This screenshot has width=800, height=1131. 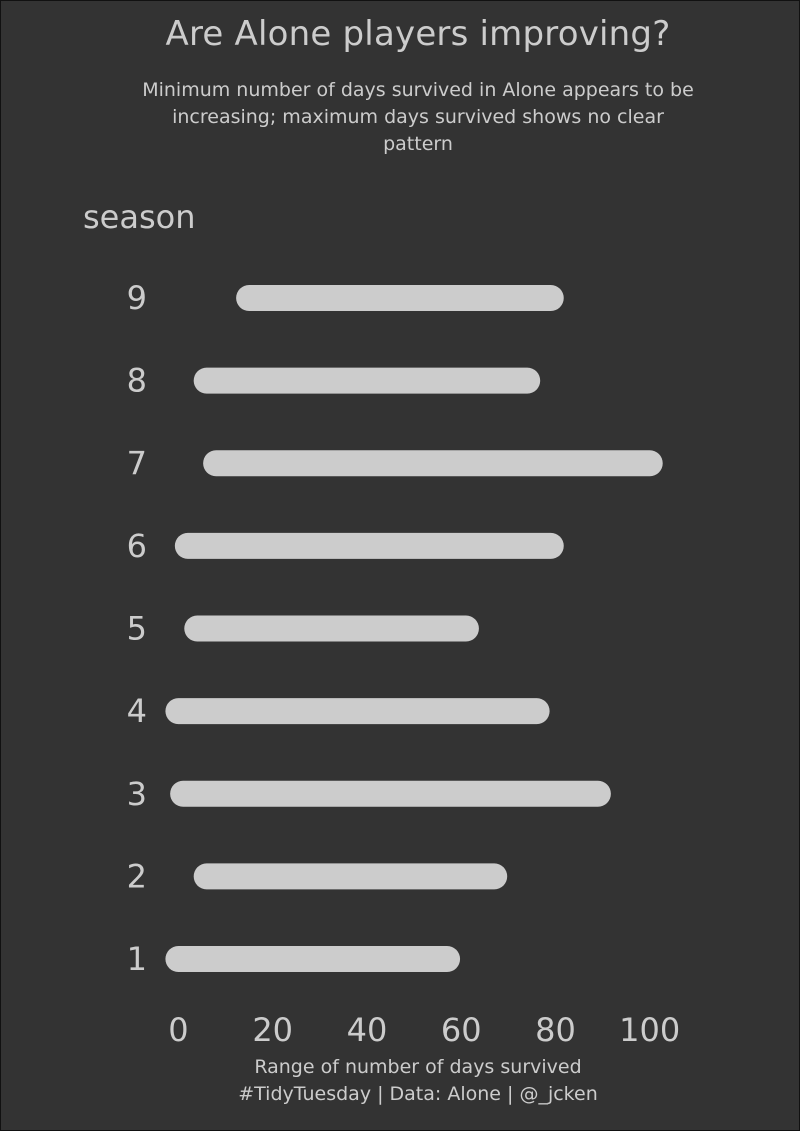 I want to click on x-tick-label-0: 0, so click(x=178, y=1030).